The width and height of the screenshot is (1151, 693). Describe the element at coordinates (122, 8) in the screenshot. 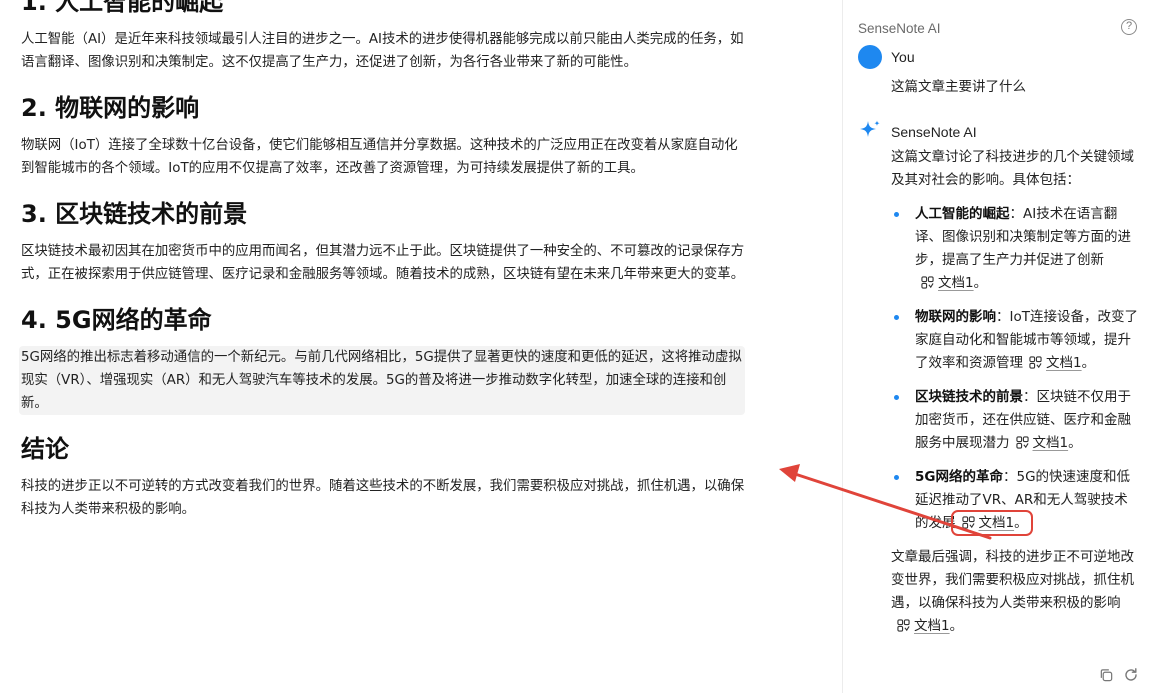

I see `section-heading: 1. 人工智能的崛起` at that location.